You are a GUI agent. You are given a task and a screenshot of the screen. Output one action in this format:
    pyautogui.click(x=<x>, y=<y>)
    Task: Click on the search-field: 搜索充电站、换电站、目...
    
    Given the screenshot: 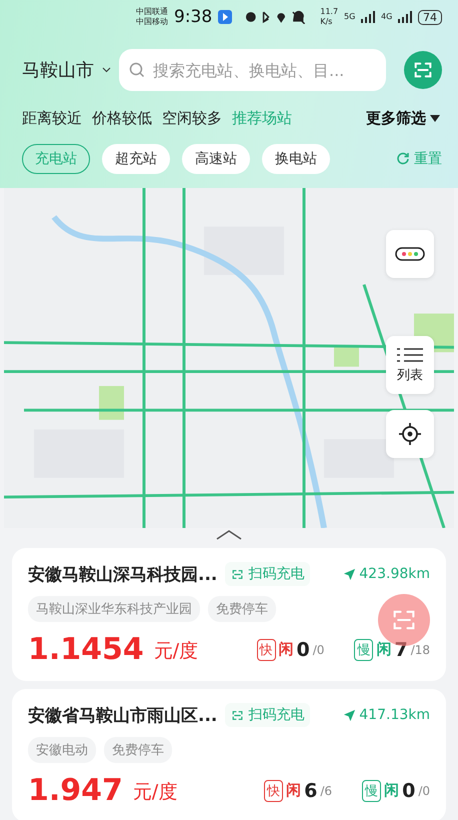 What is the action you would take?
    pyautogui.click(x=252, y=70)
    